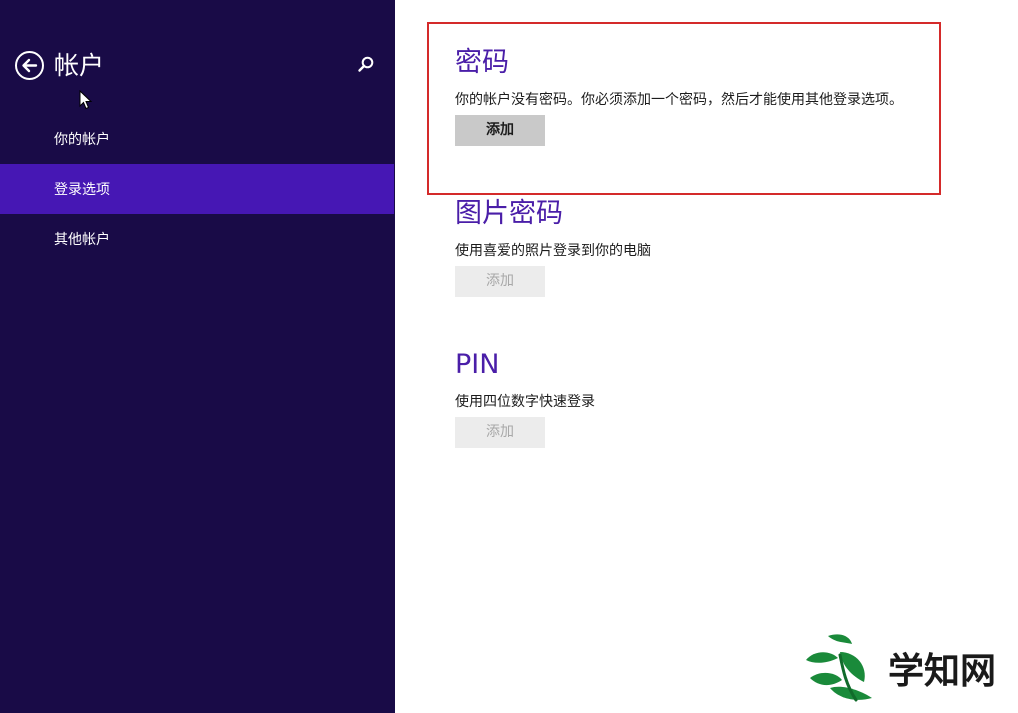  What do you see at coordinates (477, 364) in the screenshot?
I see `section-title: PIN` at bounding box center [477, 364].